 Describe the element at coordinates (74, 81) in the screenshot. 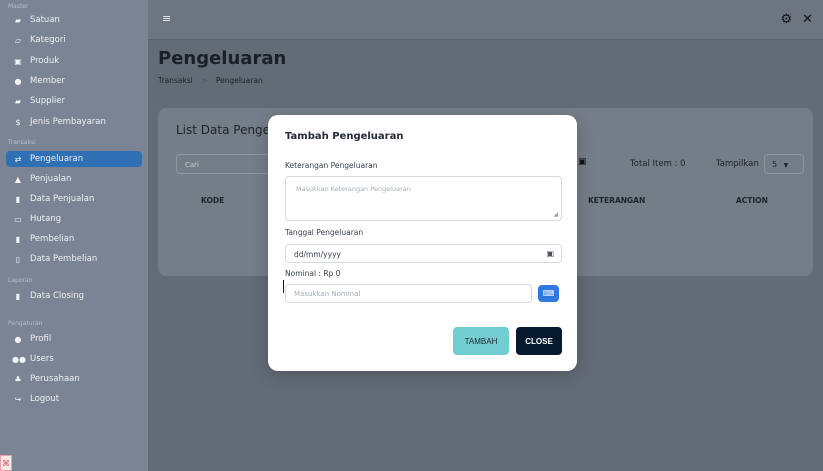

I see `sidebar-item-member: ● Member` at that location.